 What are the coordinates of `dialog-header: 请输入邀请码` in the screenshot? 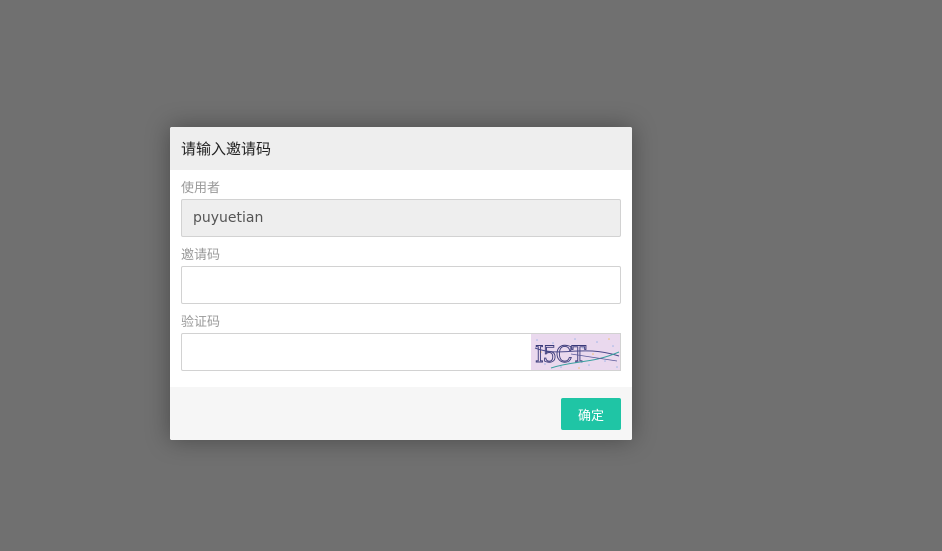 It's located at (401, 148).